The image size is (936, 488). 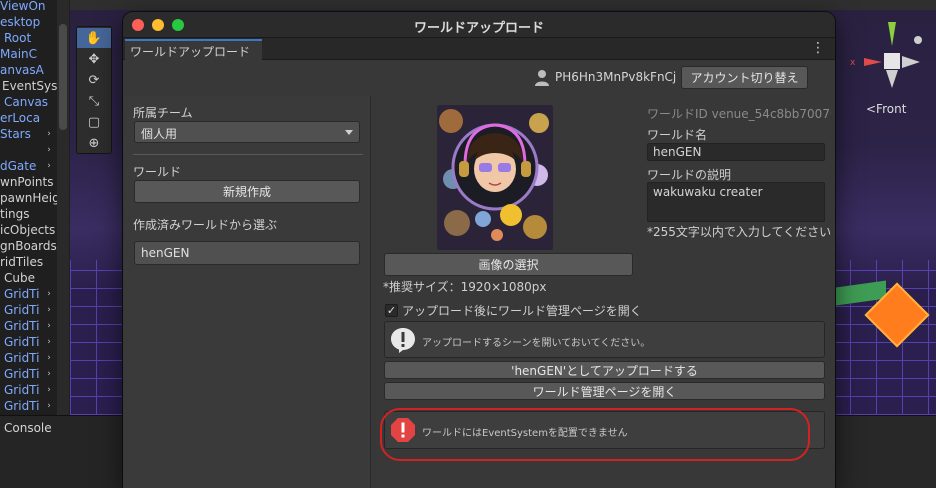 What do you see at coordinates (23, 7) in the screenshot?
I see `hierarchy-item: ViewOn` at bounding box center [23, 7].